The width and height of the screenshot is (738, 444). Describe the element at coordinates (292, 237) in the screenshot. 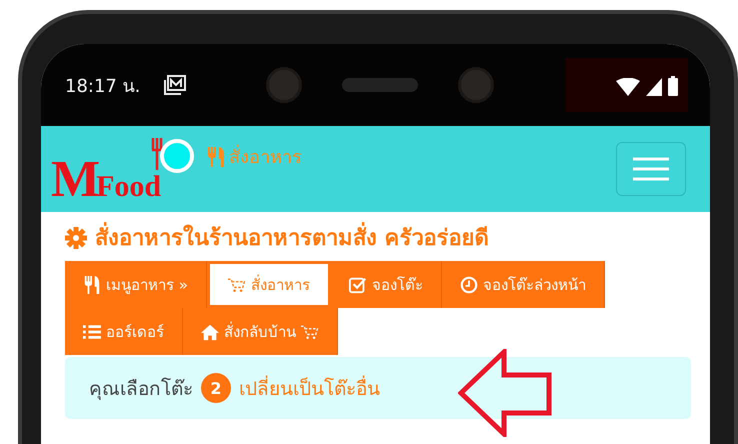

I see `page-heading: สั่งอาหารในร้านอาหารตามสั่ง ครัวอร่อยดี` at that location.